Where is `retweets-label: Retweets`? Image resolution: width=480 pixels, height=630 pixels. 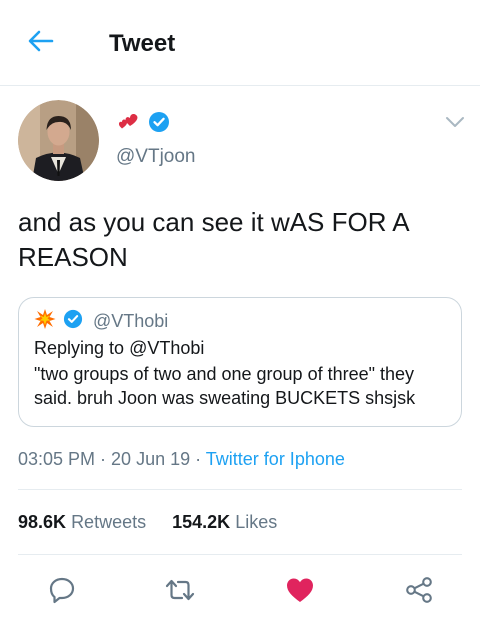 retweets-label: Retweets is located at coordinates (109, 522).